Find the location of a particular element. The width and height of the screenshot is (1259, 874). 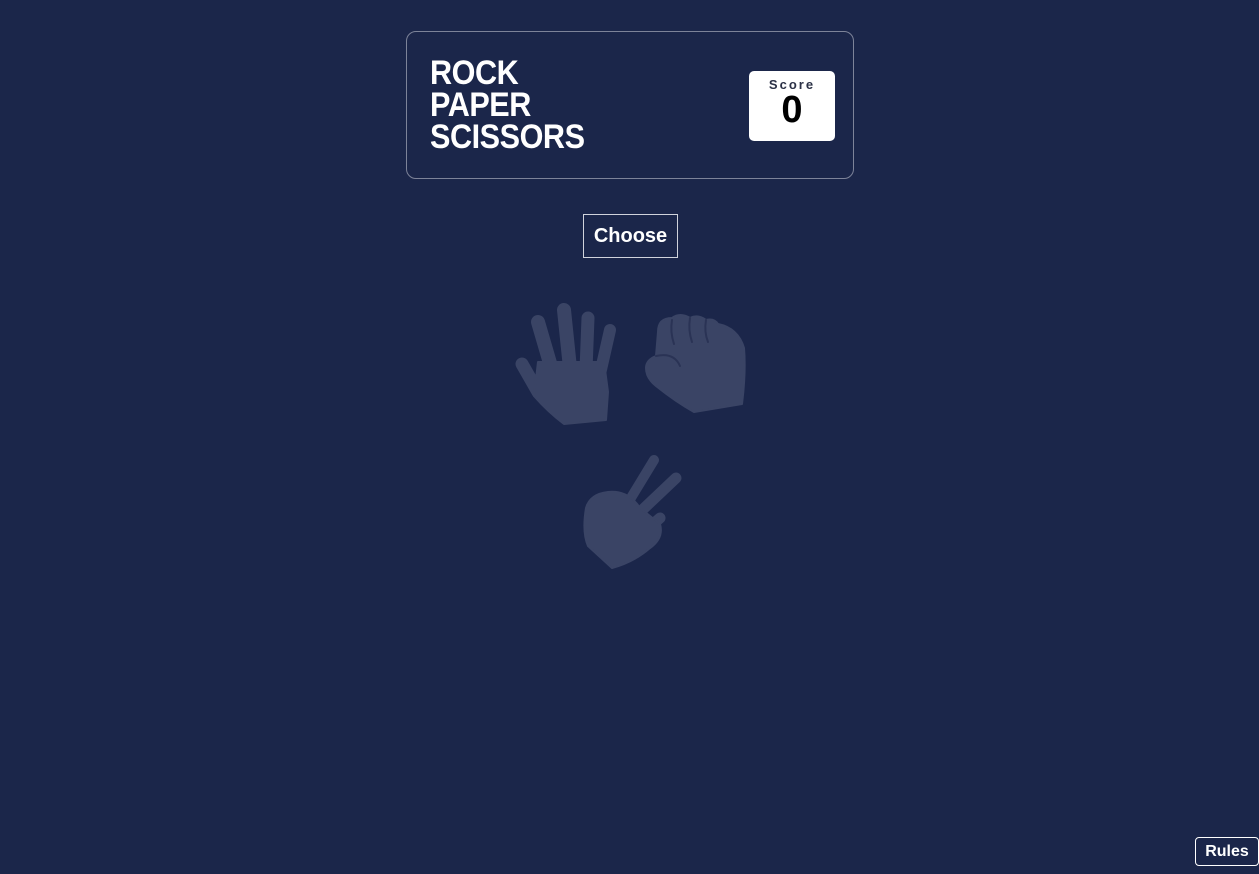

scoreboard-header: ROCK PAPER SCISSORS Score 0 is located at coordinates (630, 105).